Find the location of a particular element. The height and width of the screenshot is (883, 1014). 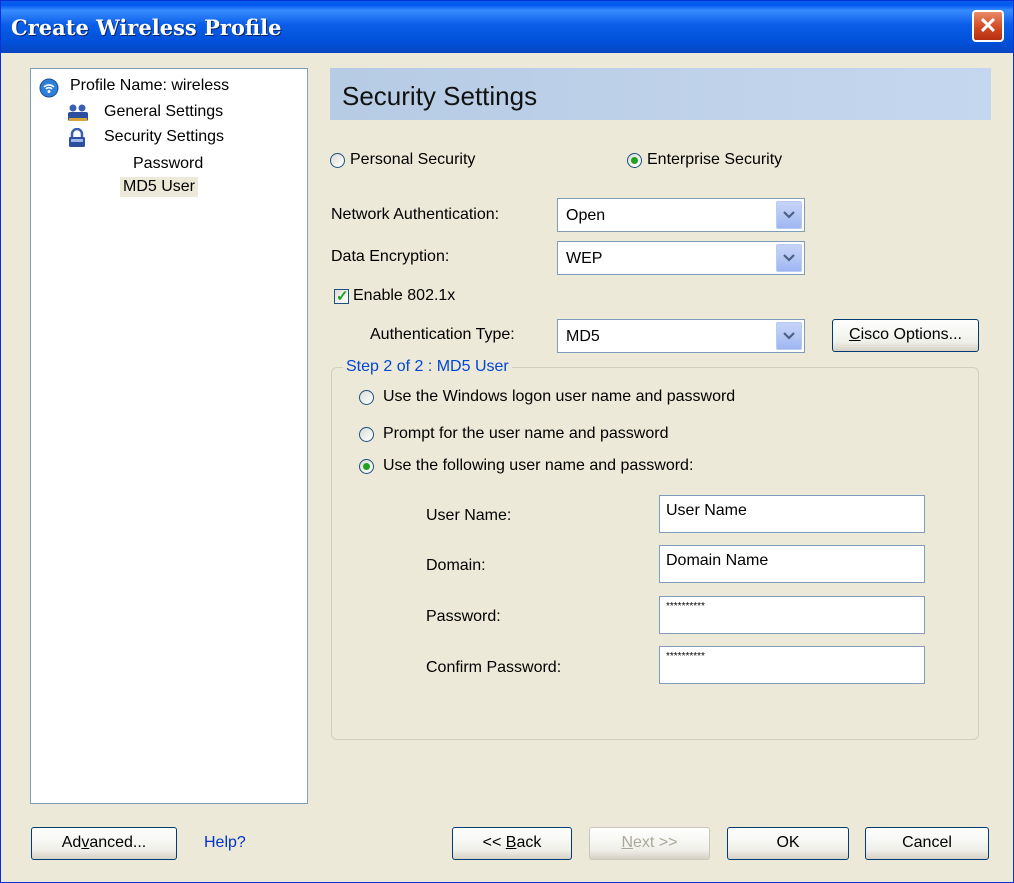

tree-item-security-settings: Security Settings is located at coordinates (164, 137).